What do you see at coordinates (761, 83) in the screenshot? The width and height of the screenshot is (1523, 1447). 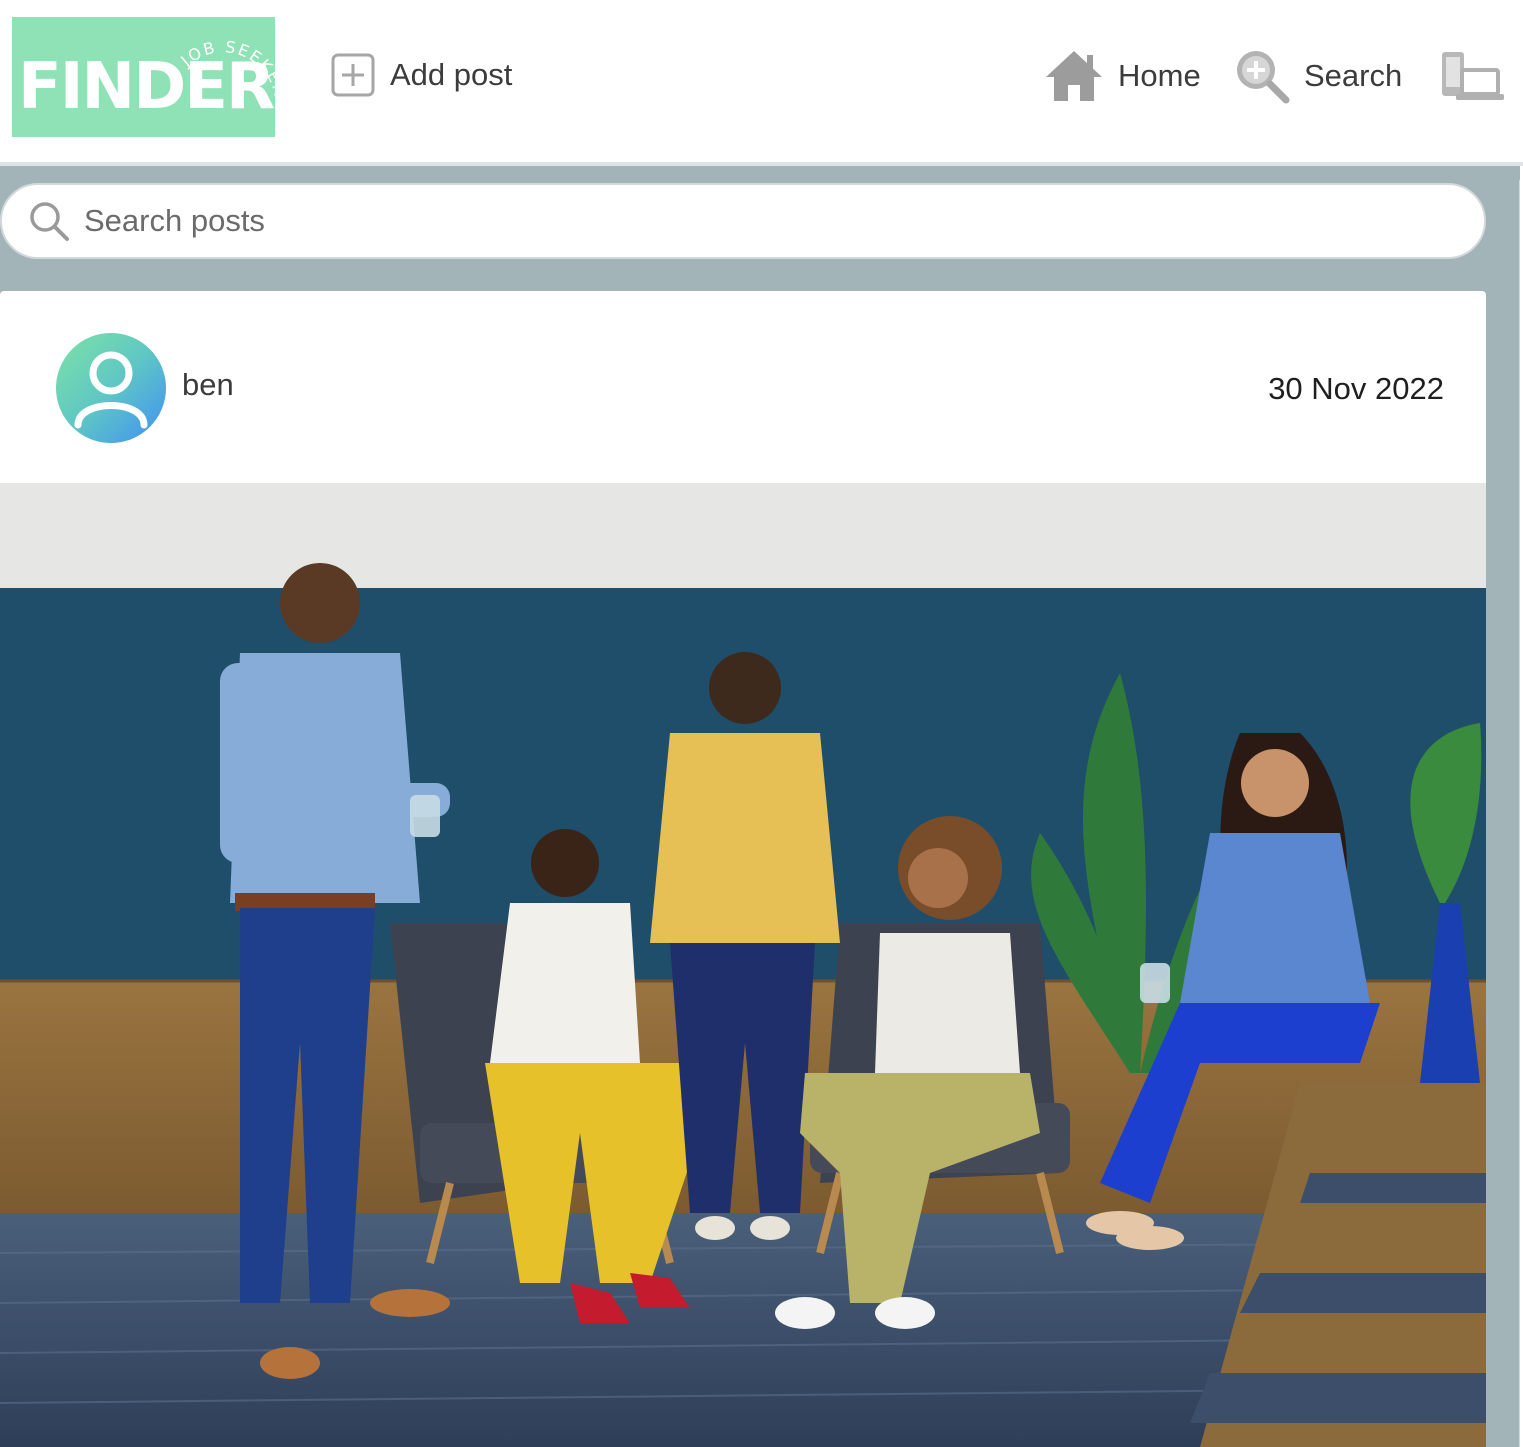 I see `top-navbar: FINDER JOB SEEKERS Add post Home` at bounding box center [761, 83].